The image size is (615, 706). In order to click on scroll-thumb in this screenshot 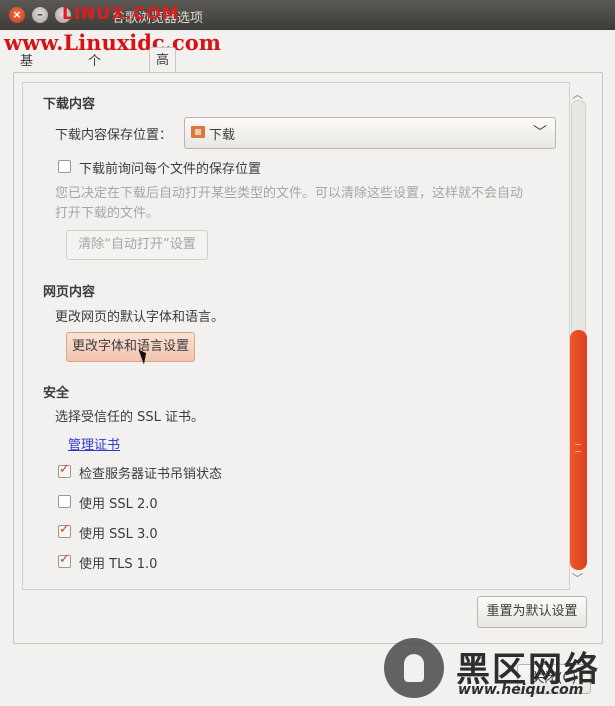, I will do `click(578, 450)`.